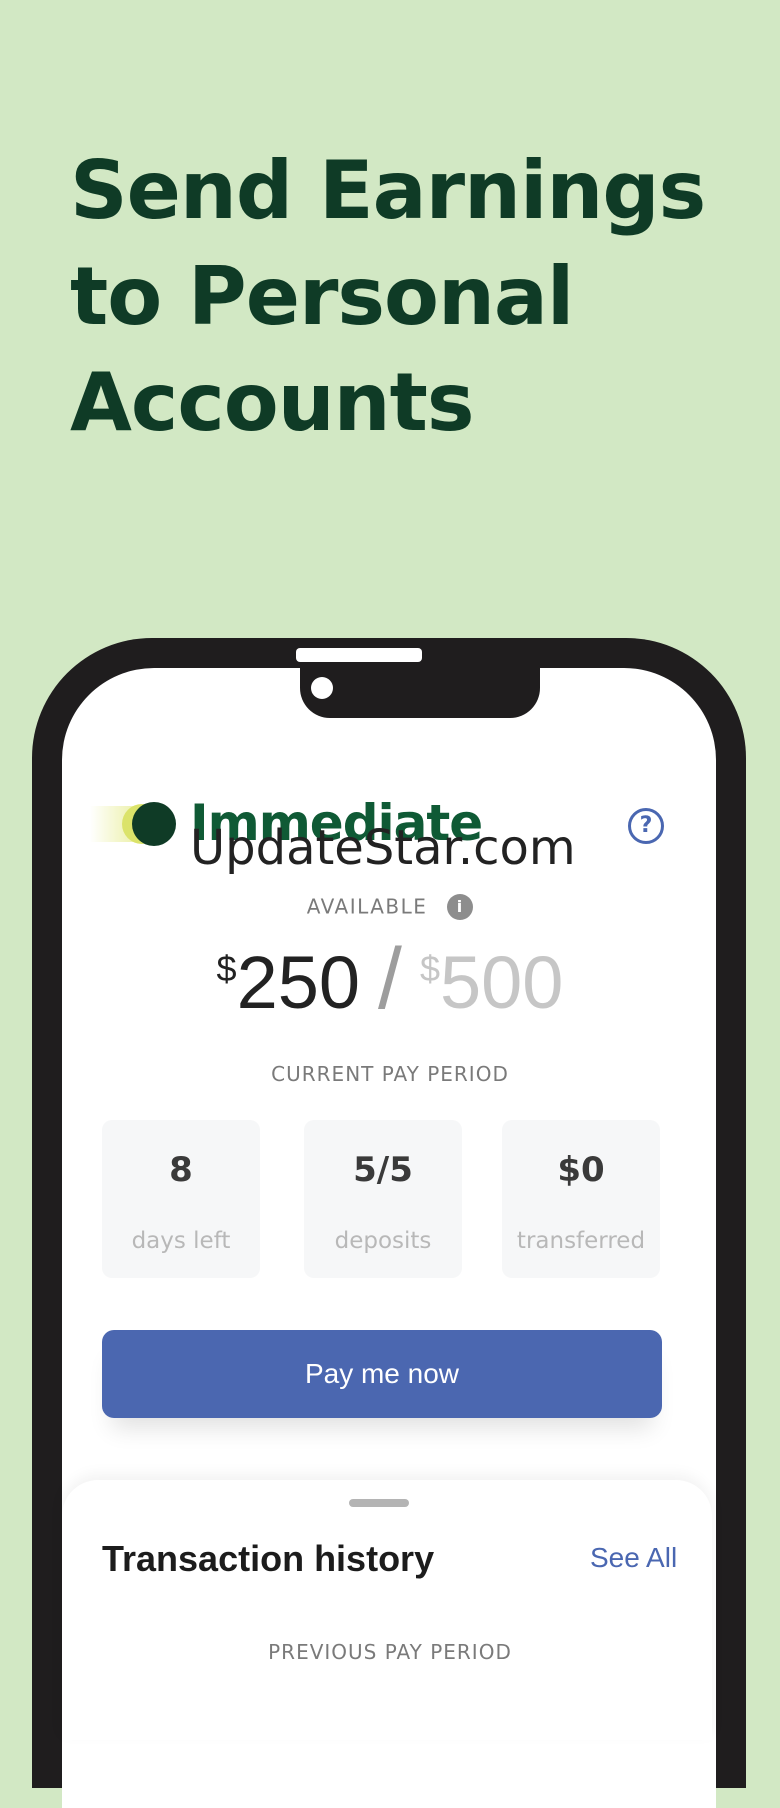 The height and width of the screenshot is (1808, 780). Describe the element at coordinates (383, 848) in the screenshot. I see `watermark: UpdateStar.com` at that location.